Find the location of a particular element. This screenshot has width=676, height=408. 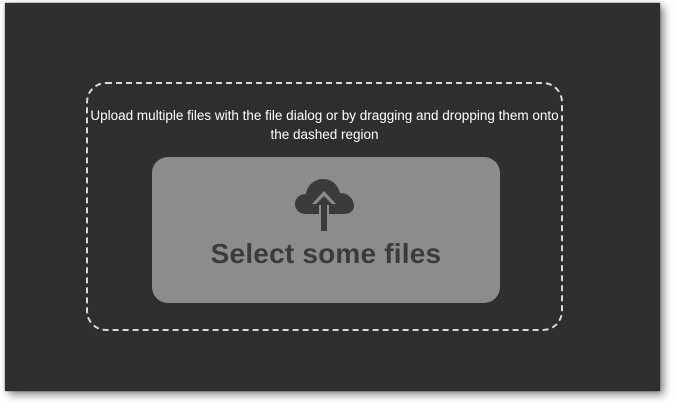

cloud-upload-icon is located at coordinates (324, 205).